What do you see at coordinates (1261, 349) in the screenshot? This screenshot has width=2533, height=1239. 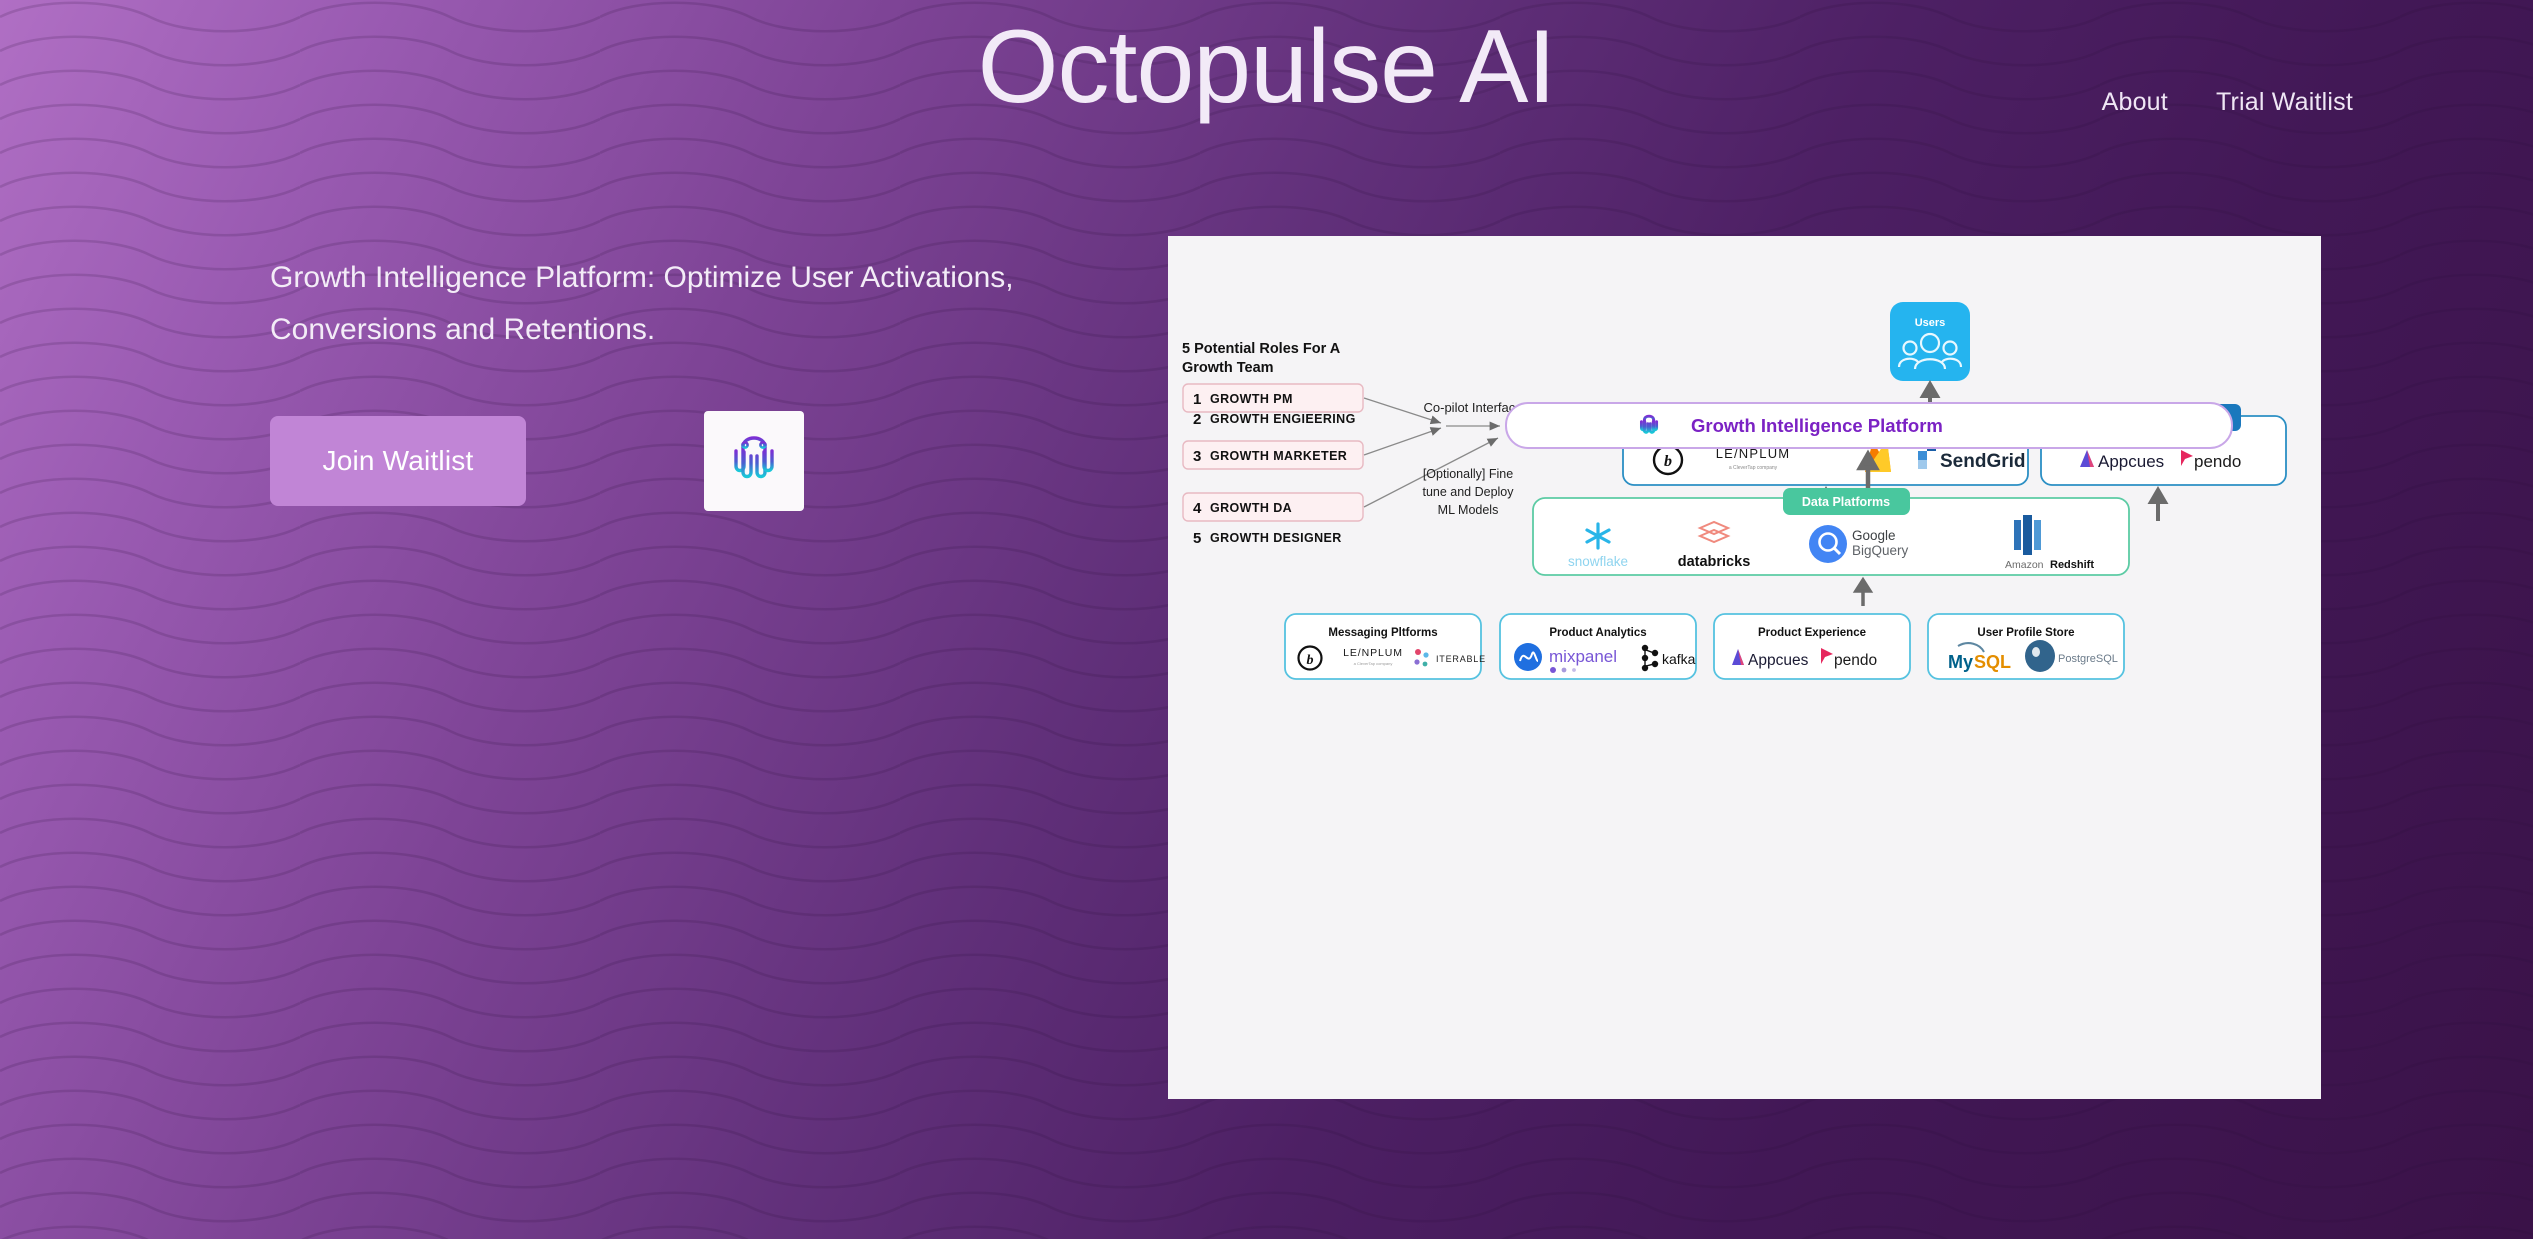 I see `roles-heading-line-1: 5 Potential Roles For A` at bounding box center [1261, 349].